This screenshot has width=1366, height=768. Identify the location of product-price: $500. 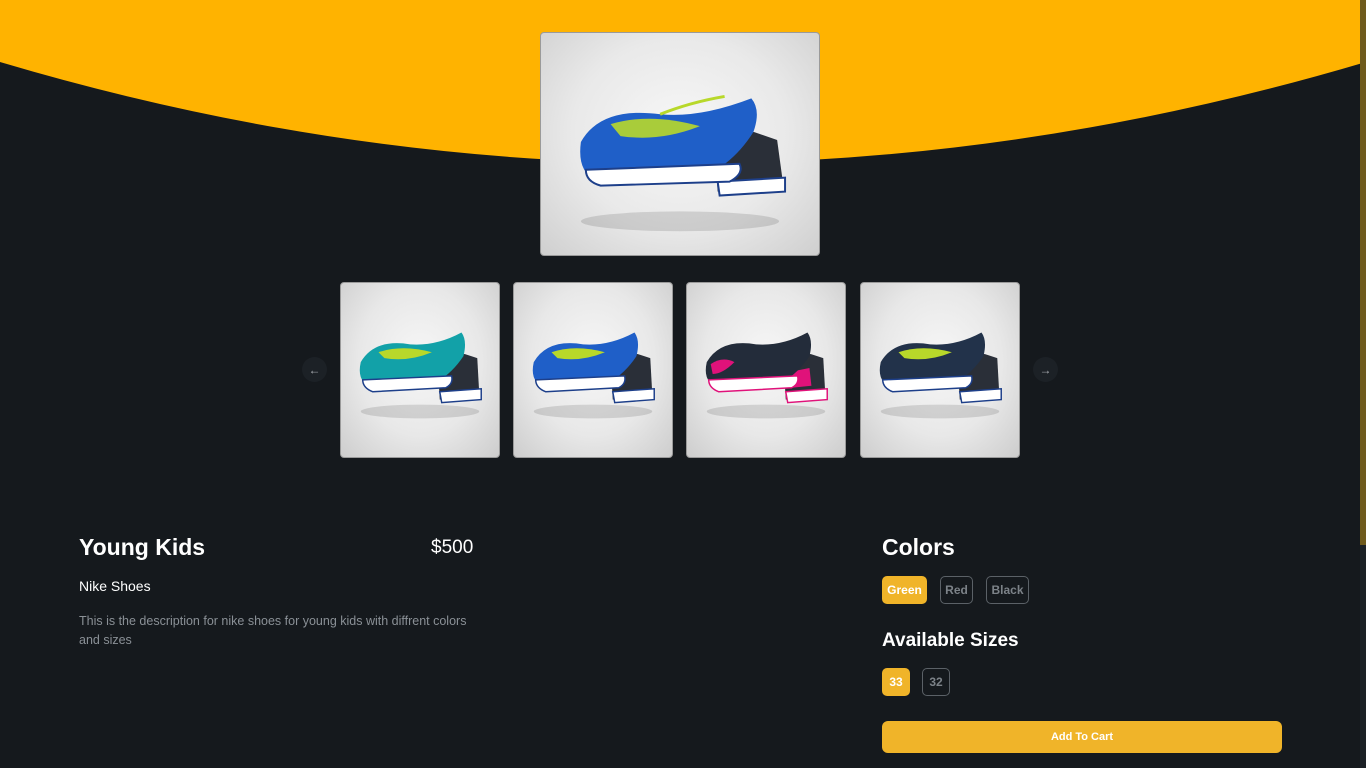
(452, 547).